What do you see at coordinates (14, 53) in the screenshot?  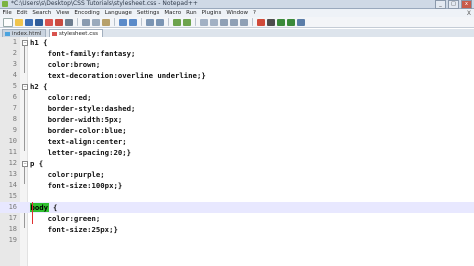 I see `line-number: 2` at bounding box center [14, 53].